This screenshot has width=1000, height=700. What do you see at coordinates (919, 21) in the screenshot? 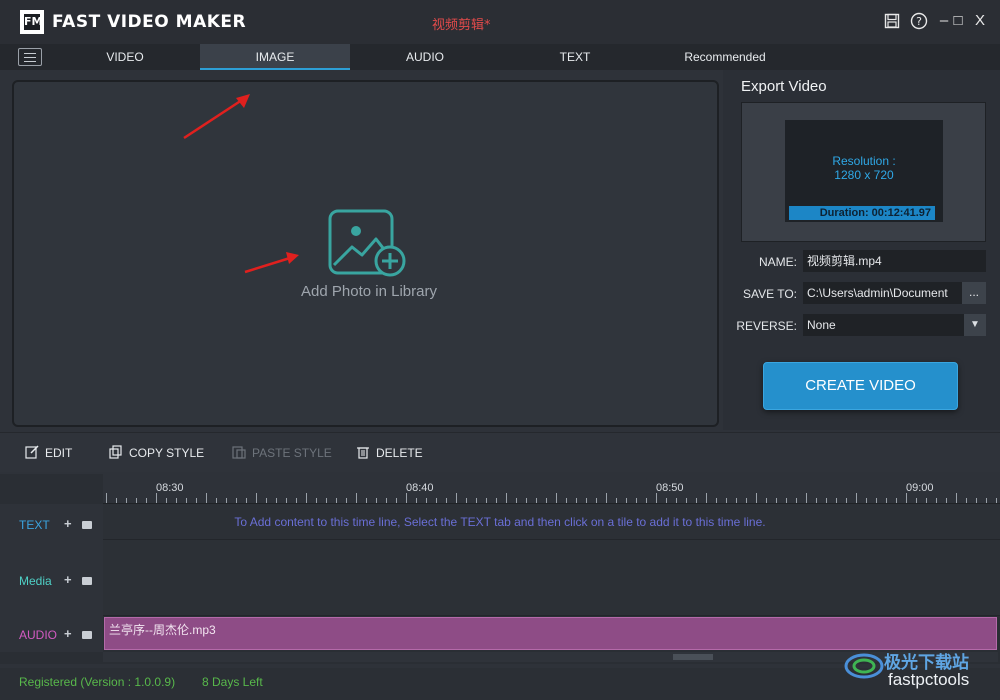
I see `help-icon: ?` at bounding box center [919, 21].